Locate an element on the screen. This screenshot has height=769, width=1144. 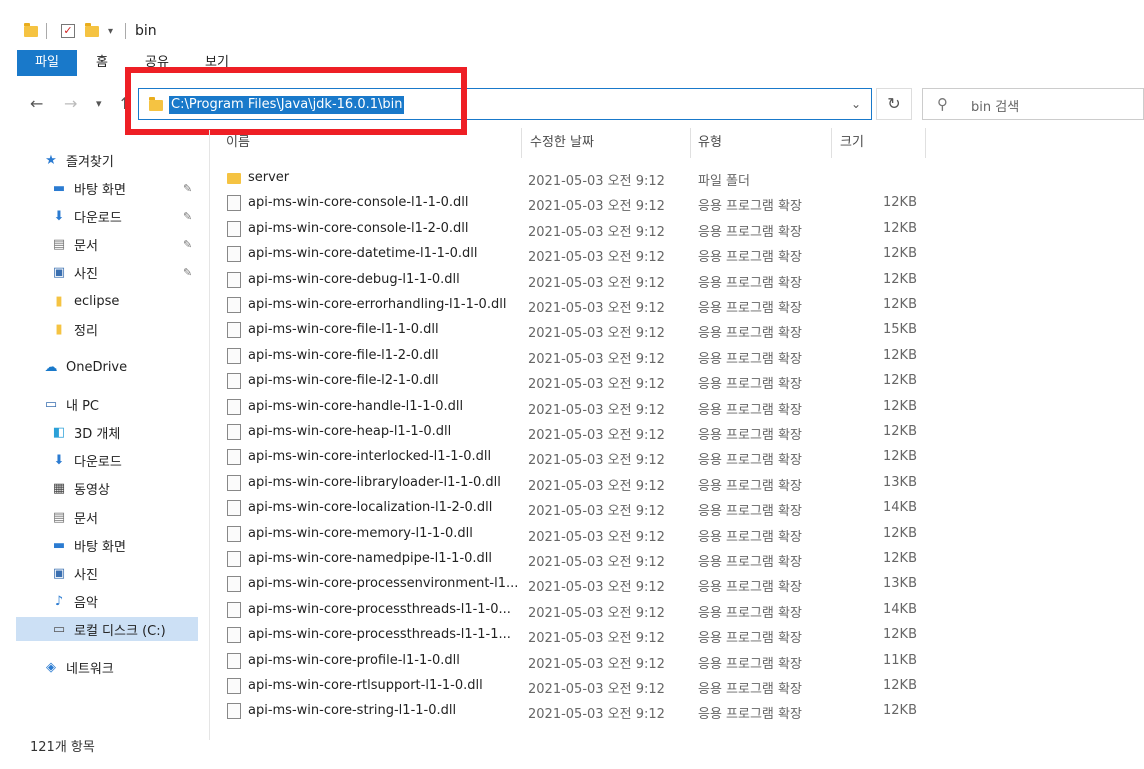
sidebar-item-documents-pc: ▤ 문서 is located at coordinates (74, 517).